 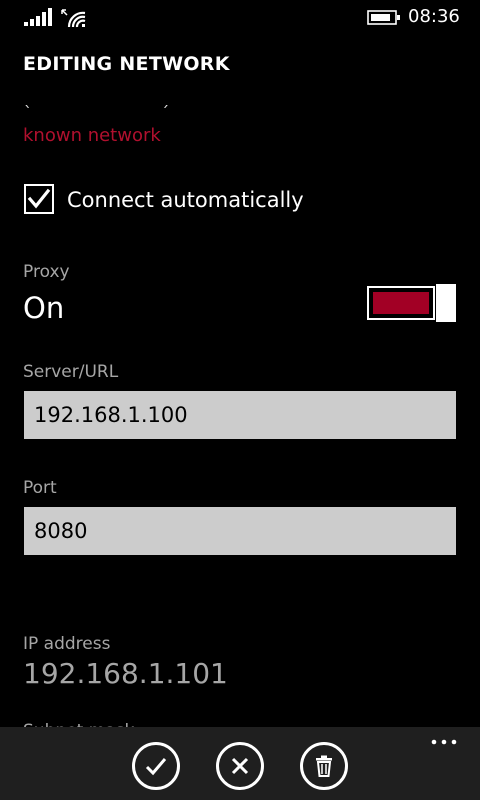 I want to click on ip-address-label: IP address, so click(x=67, y=644).